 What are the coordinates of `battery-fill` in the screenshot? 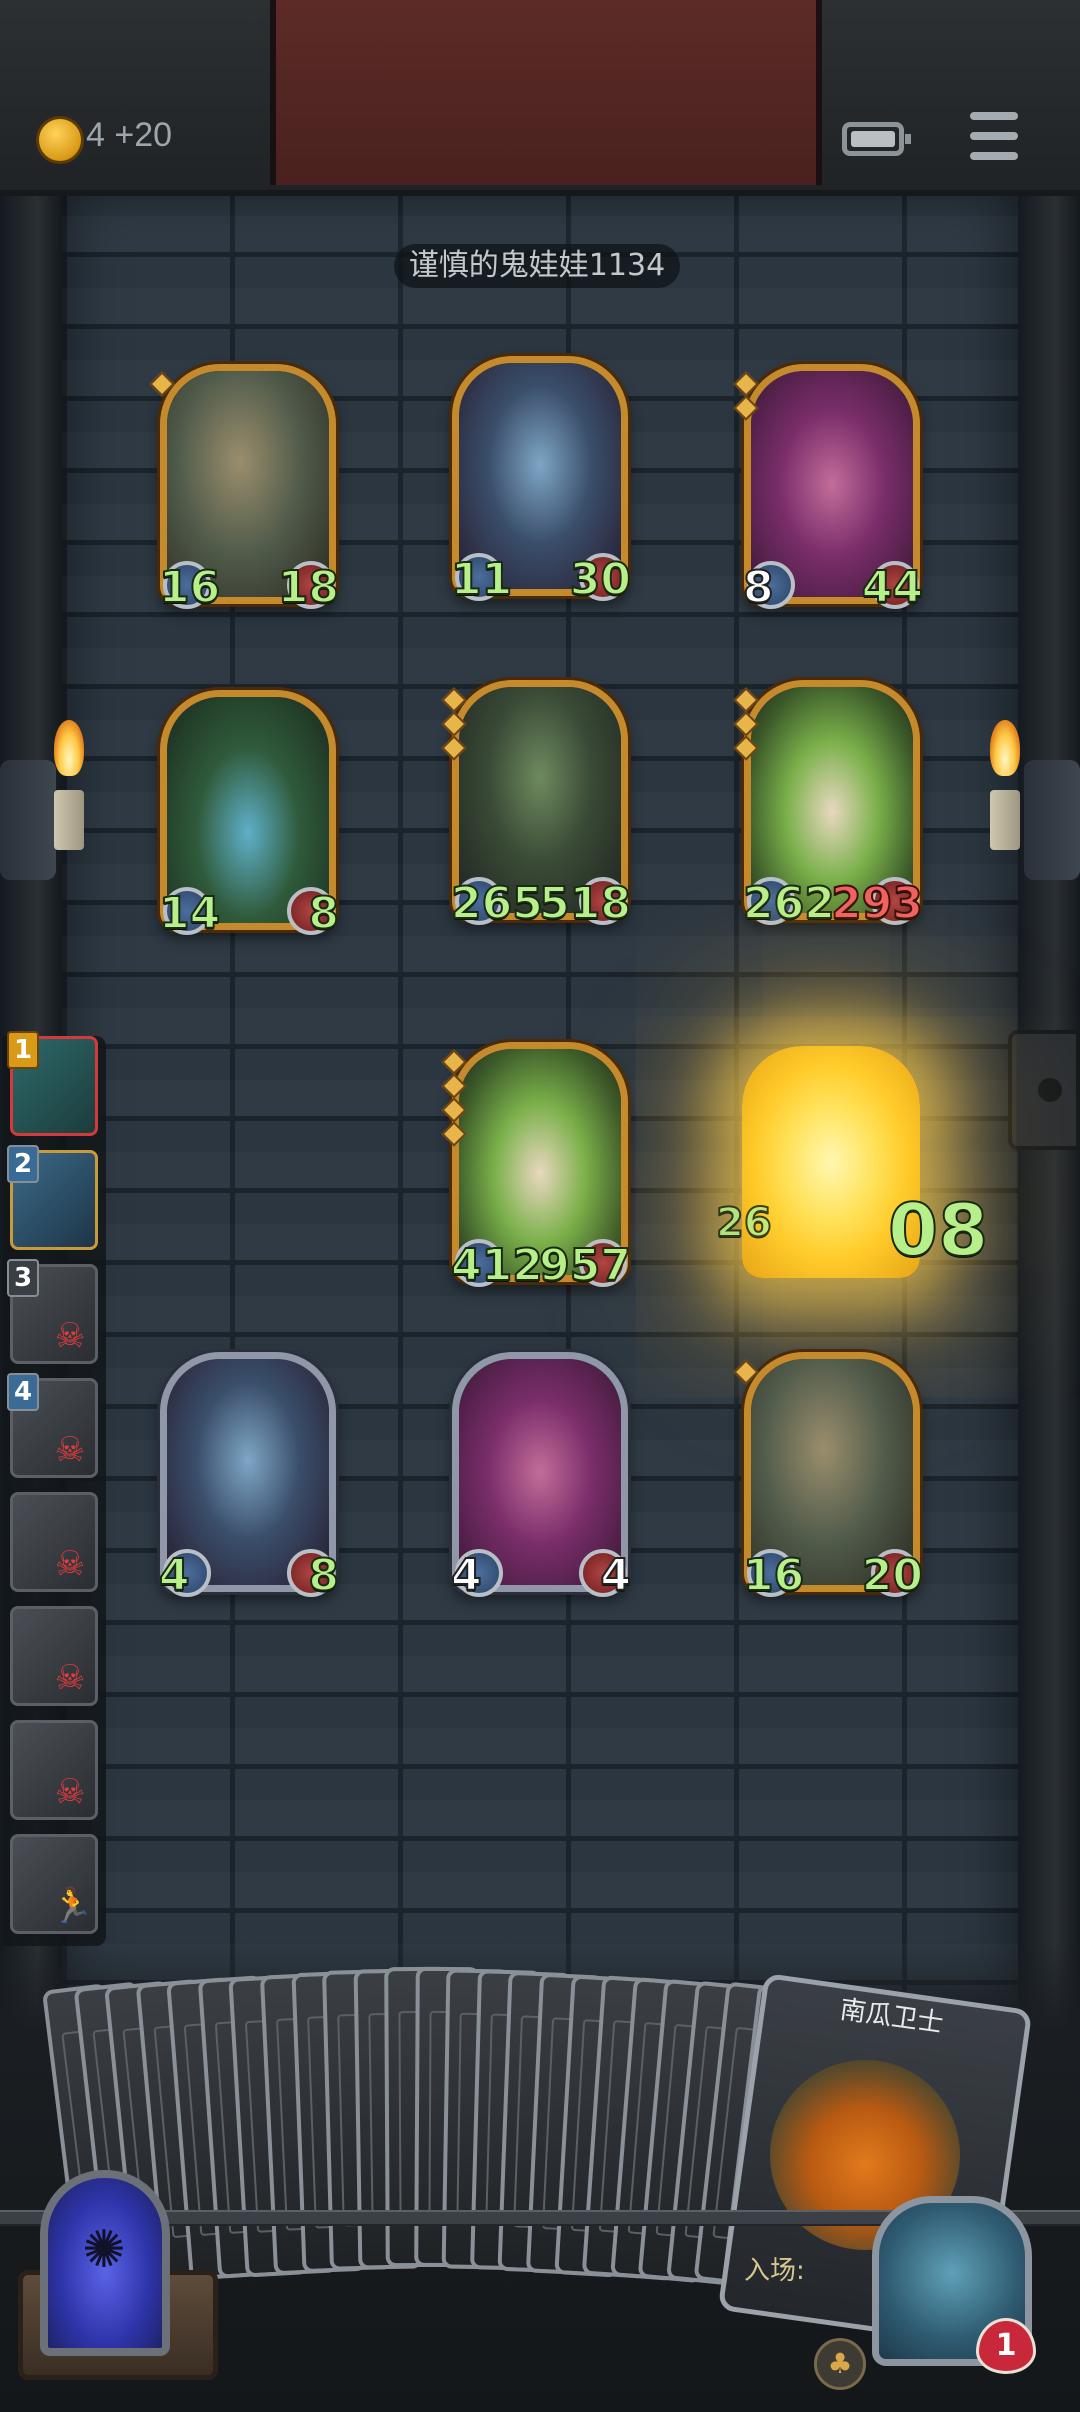 It's located at (873, 139).